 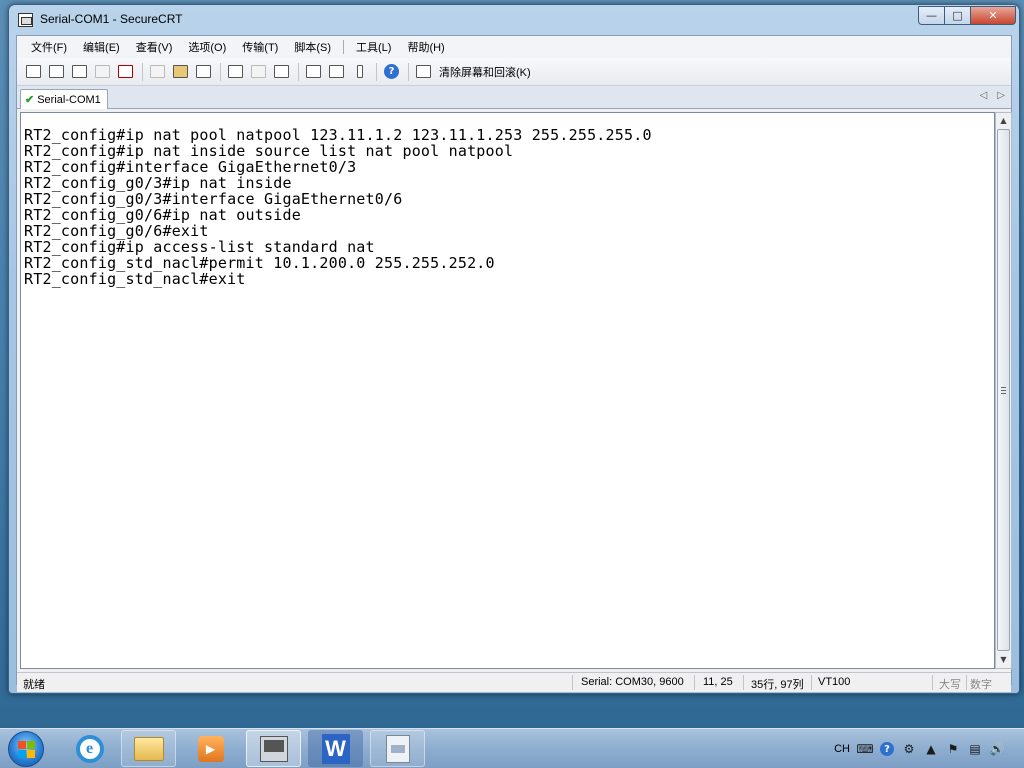 I want to click on taskbar: e ▶ W CH ⌨ ? ⚙ ▲ ⚑ ▤ 🔊, so click(x=512, y=748).